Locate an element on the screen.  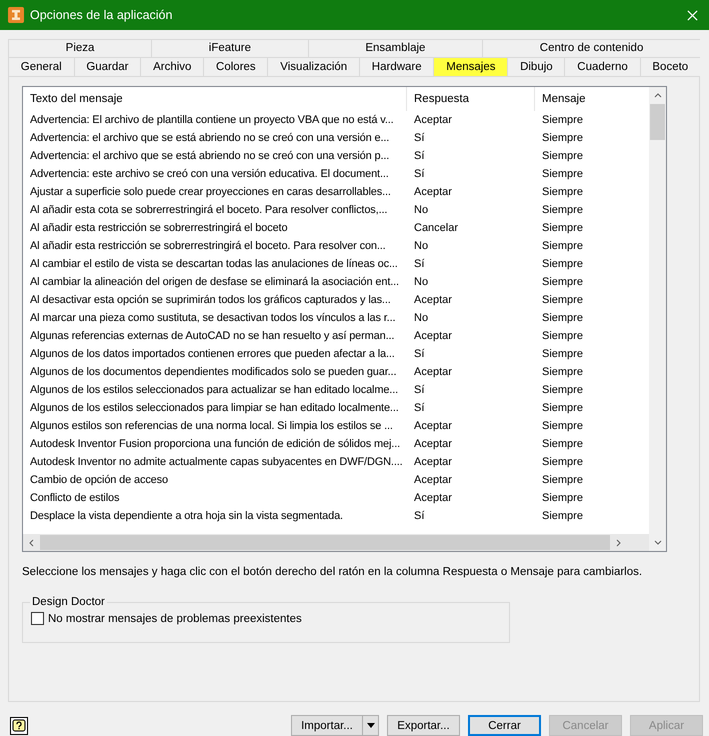
group-title: Design Doctor is located at coordinates (68, 602).